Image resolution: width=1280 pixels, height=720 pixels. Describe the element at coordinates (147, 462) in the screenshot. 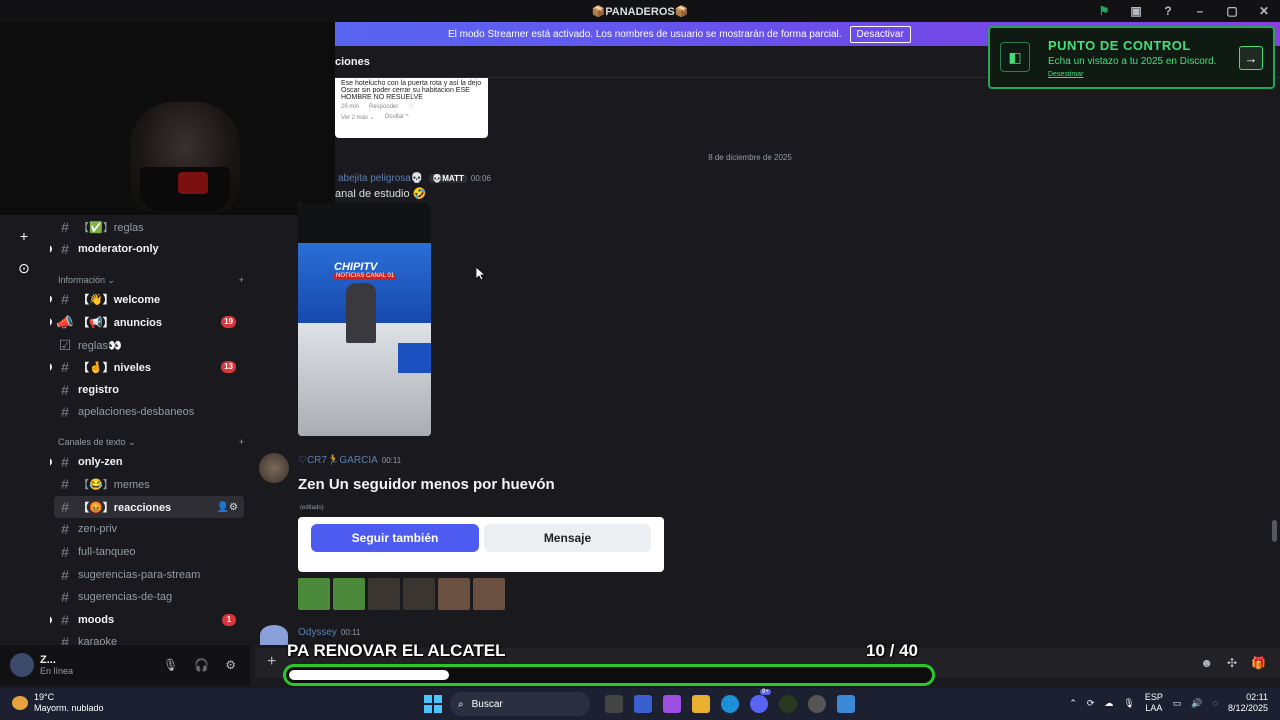

I see `channel-item: # only-zen` at that location.